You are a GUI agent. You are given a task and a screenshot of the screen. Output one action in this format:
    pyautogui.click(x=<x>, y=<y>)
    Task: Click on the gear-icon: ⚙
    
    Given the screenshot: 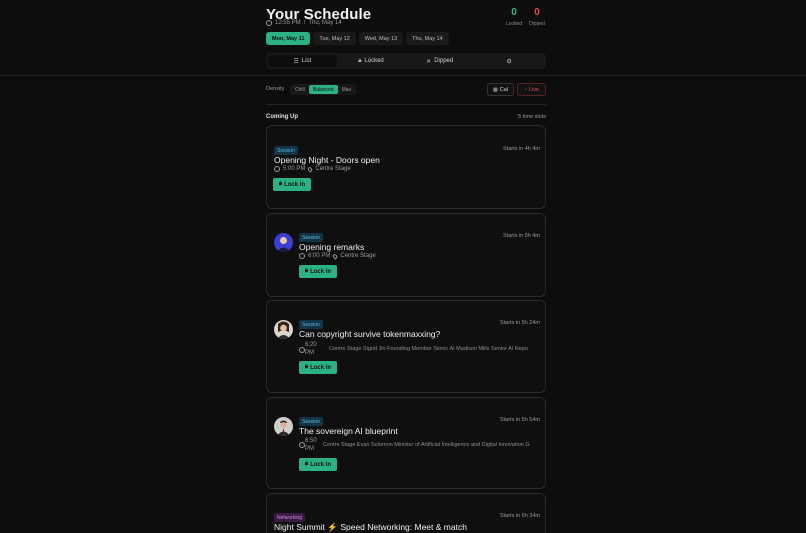 What is the action you would take?
    pyautogui.click(x=509, y=61)
    